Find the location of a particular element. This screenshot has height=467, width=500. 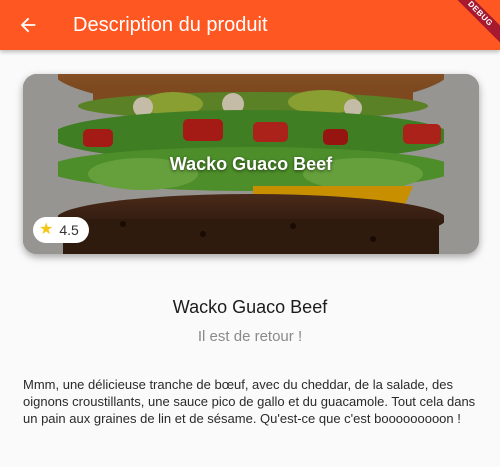

arrow-back-icon is located at coordinates (28, 25).